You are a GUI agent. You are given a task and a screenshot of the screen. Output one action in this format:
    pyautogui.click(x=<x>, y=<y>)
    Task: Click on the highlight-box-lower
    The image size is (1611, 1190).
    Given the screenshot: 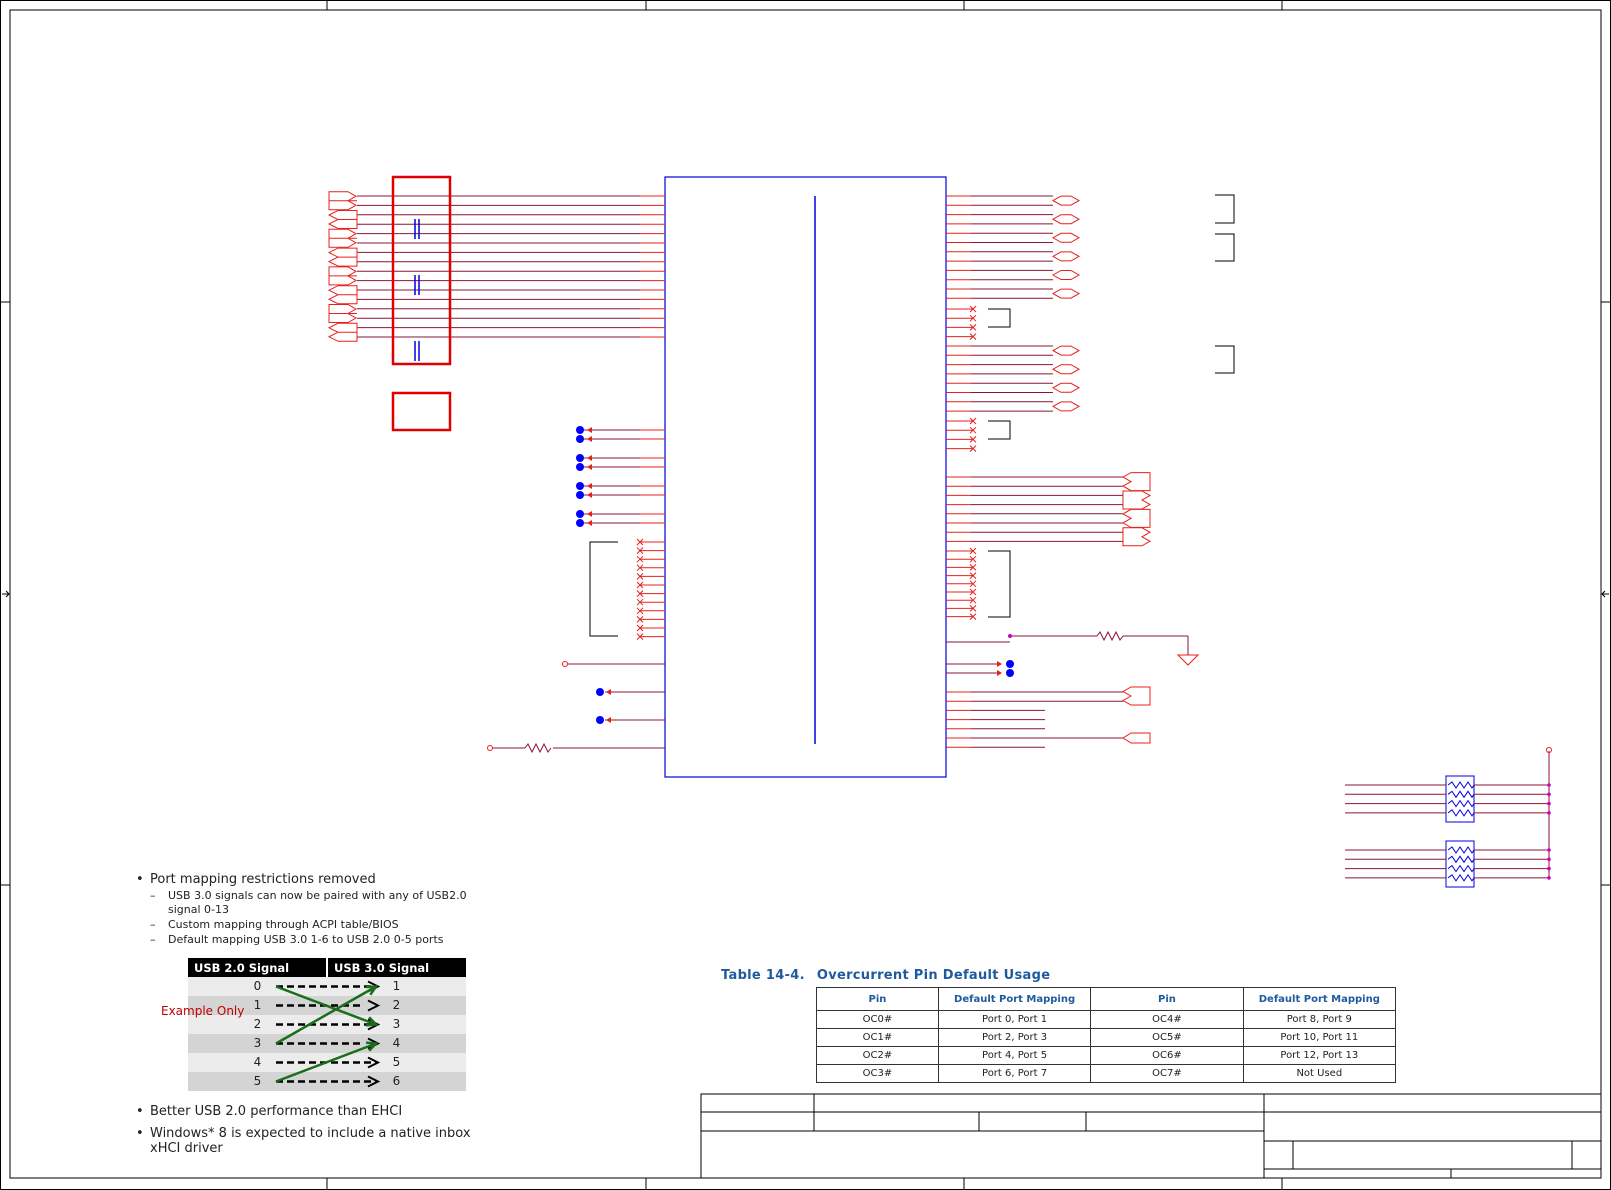 What is the action you would take?
    pyautogui.click(x=421, y=411)
    